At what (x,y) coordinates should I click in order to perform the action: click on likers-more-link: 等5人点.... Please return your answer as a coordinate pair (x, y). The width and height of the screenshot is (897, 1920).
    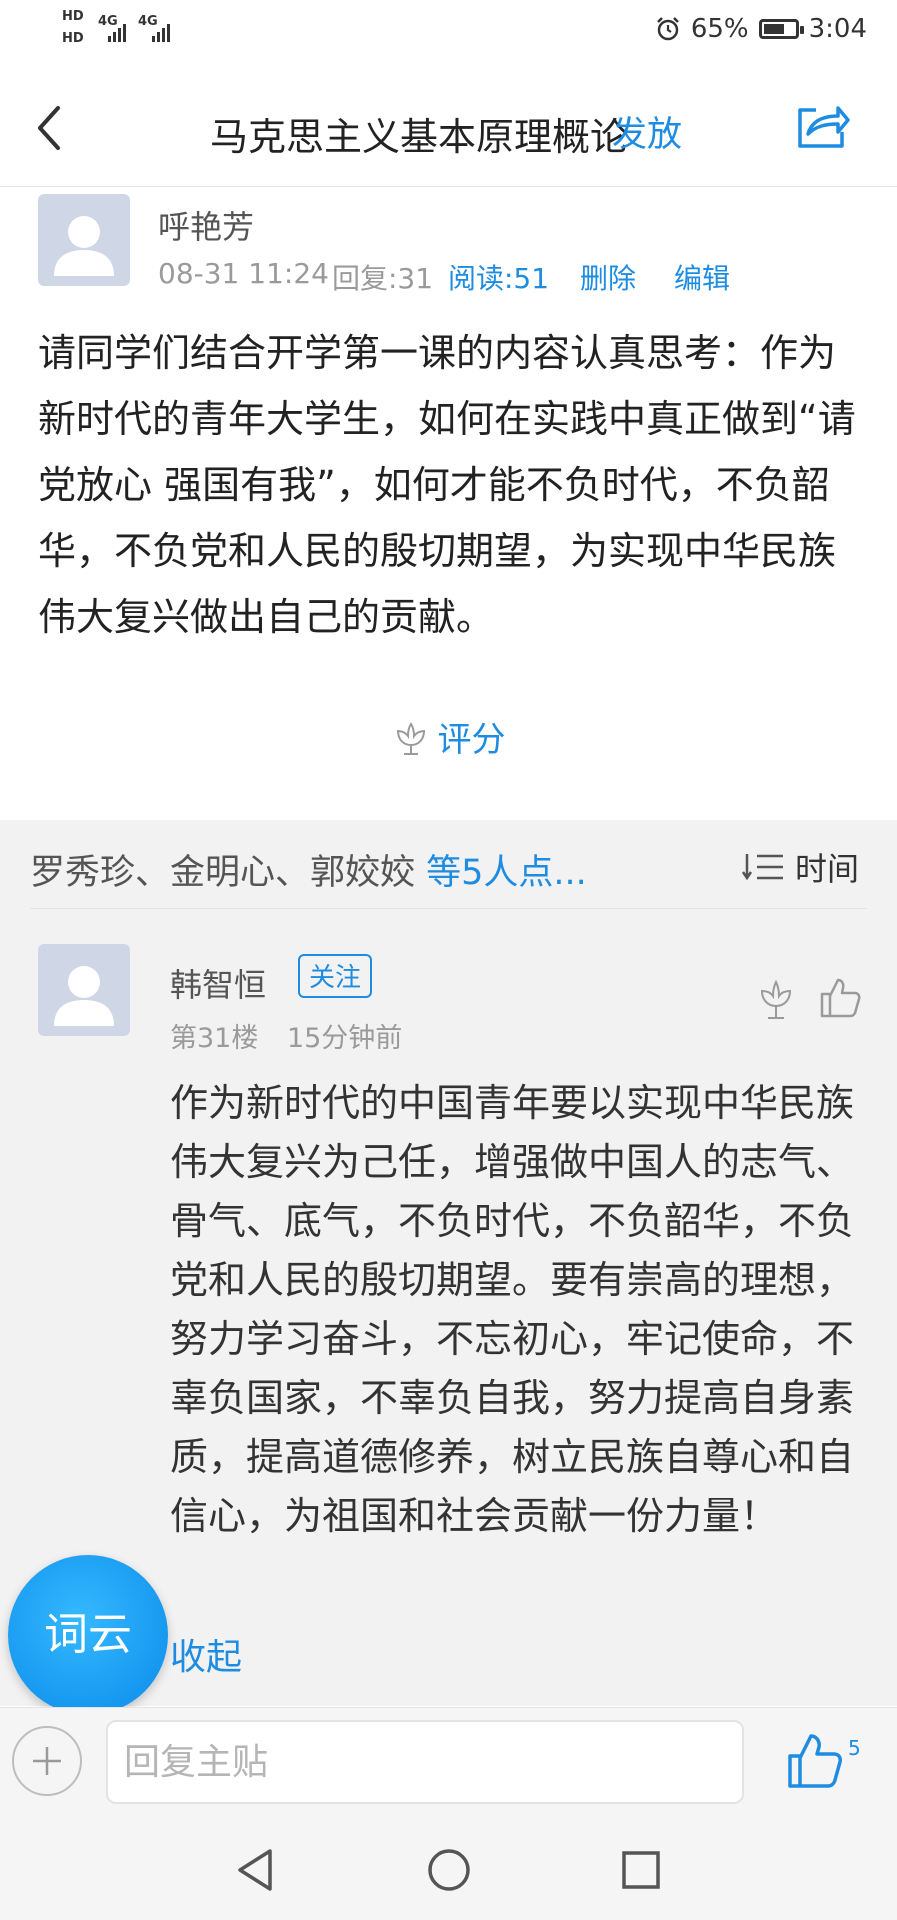
    Looking at the image, I should click on (506, 873).